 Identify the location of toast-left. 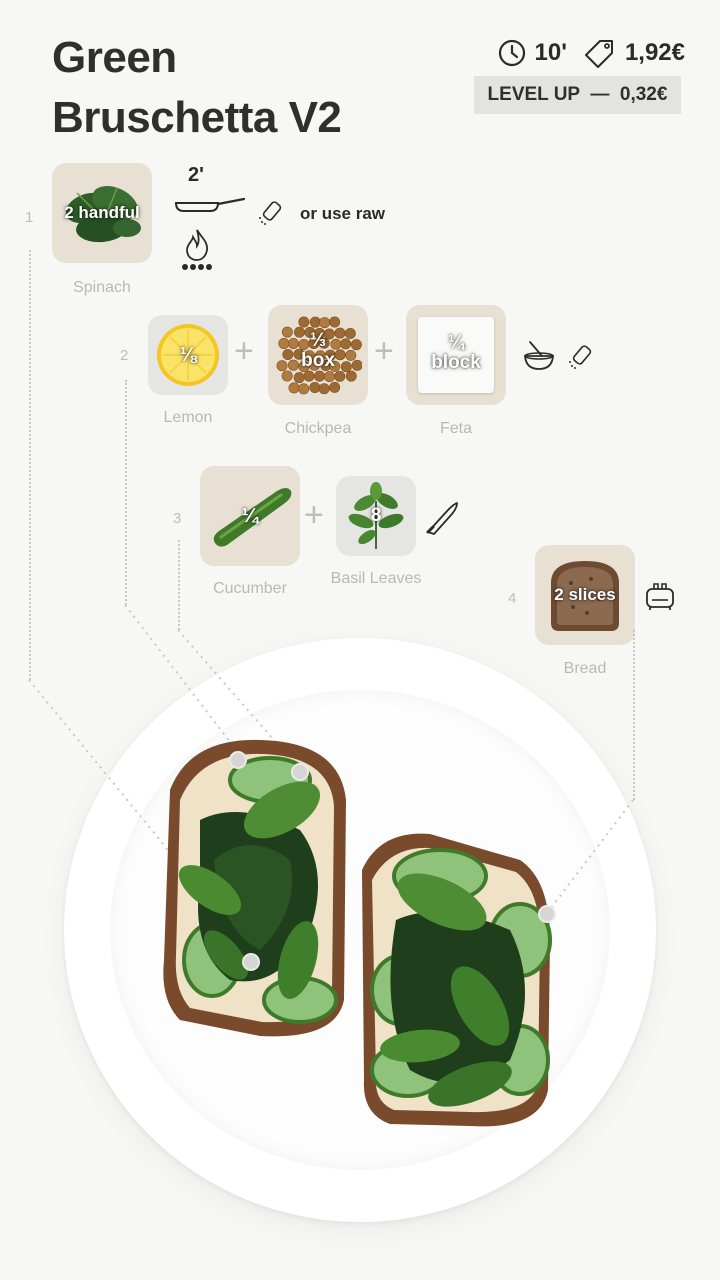
(254, 888).